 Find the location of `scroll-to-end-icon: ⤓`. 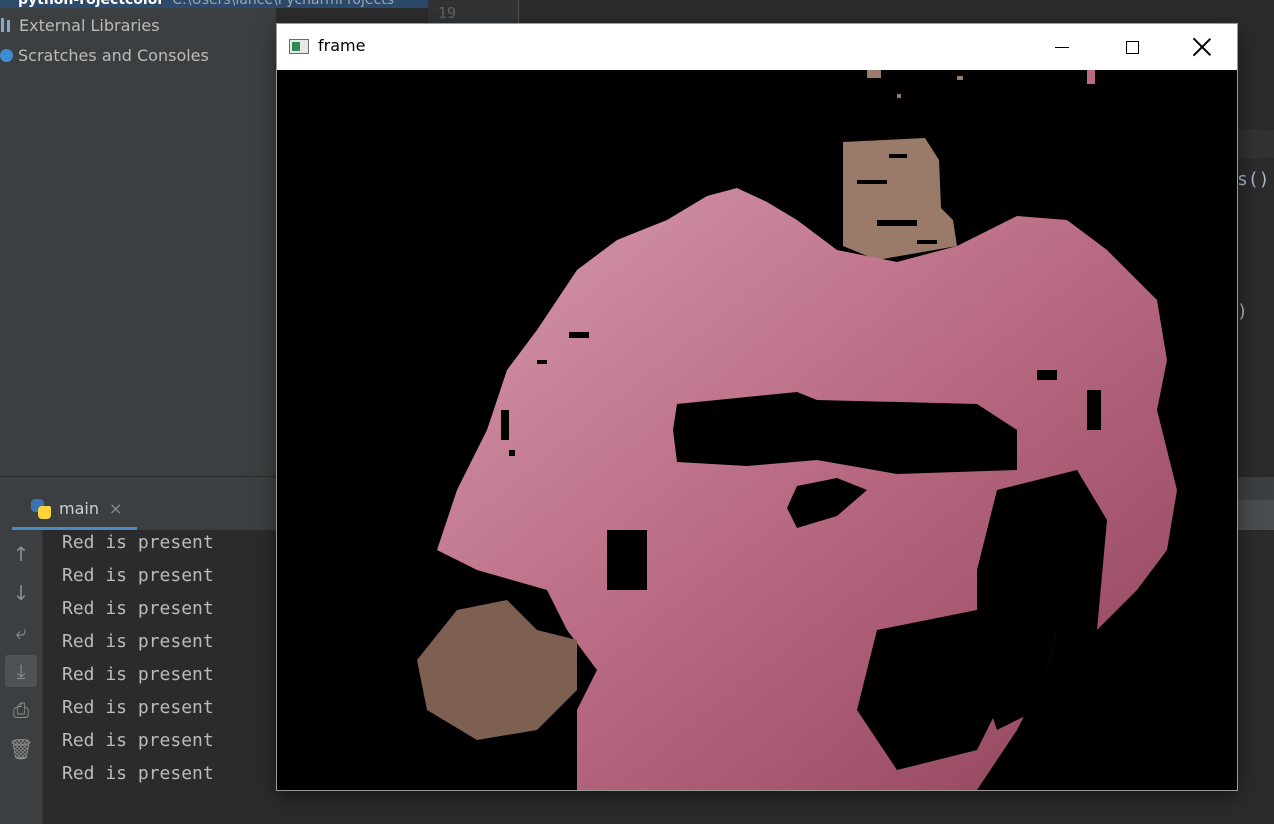

scroll-to-end-icon: ⤓ is located at coordinates (21, 671).